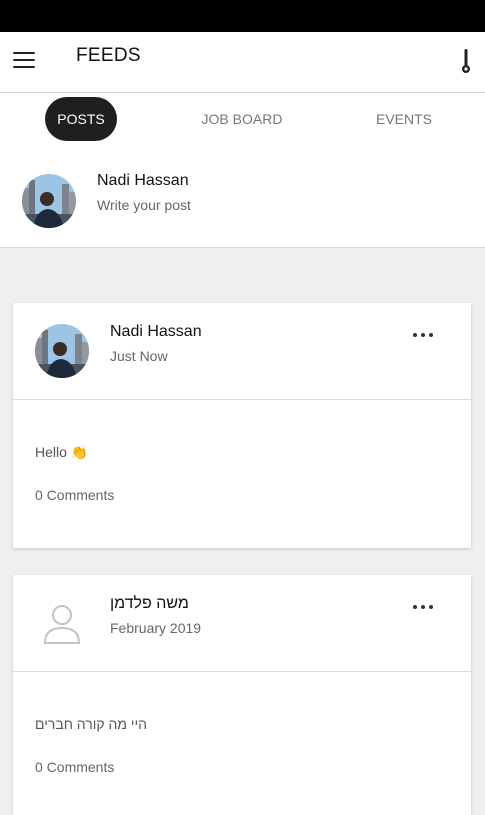 This screenshot has height=815, width=485. Describe the element at coordinates (242, 205) in the screenshot. I see `compose-post: Nadi Hassan Write your post` at that location.